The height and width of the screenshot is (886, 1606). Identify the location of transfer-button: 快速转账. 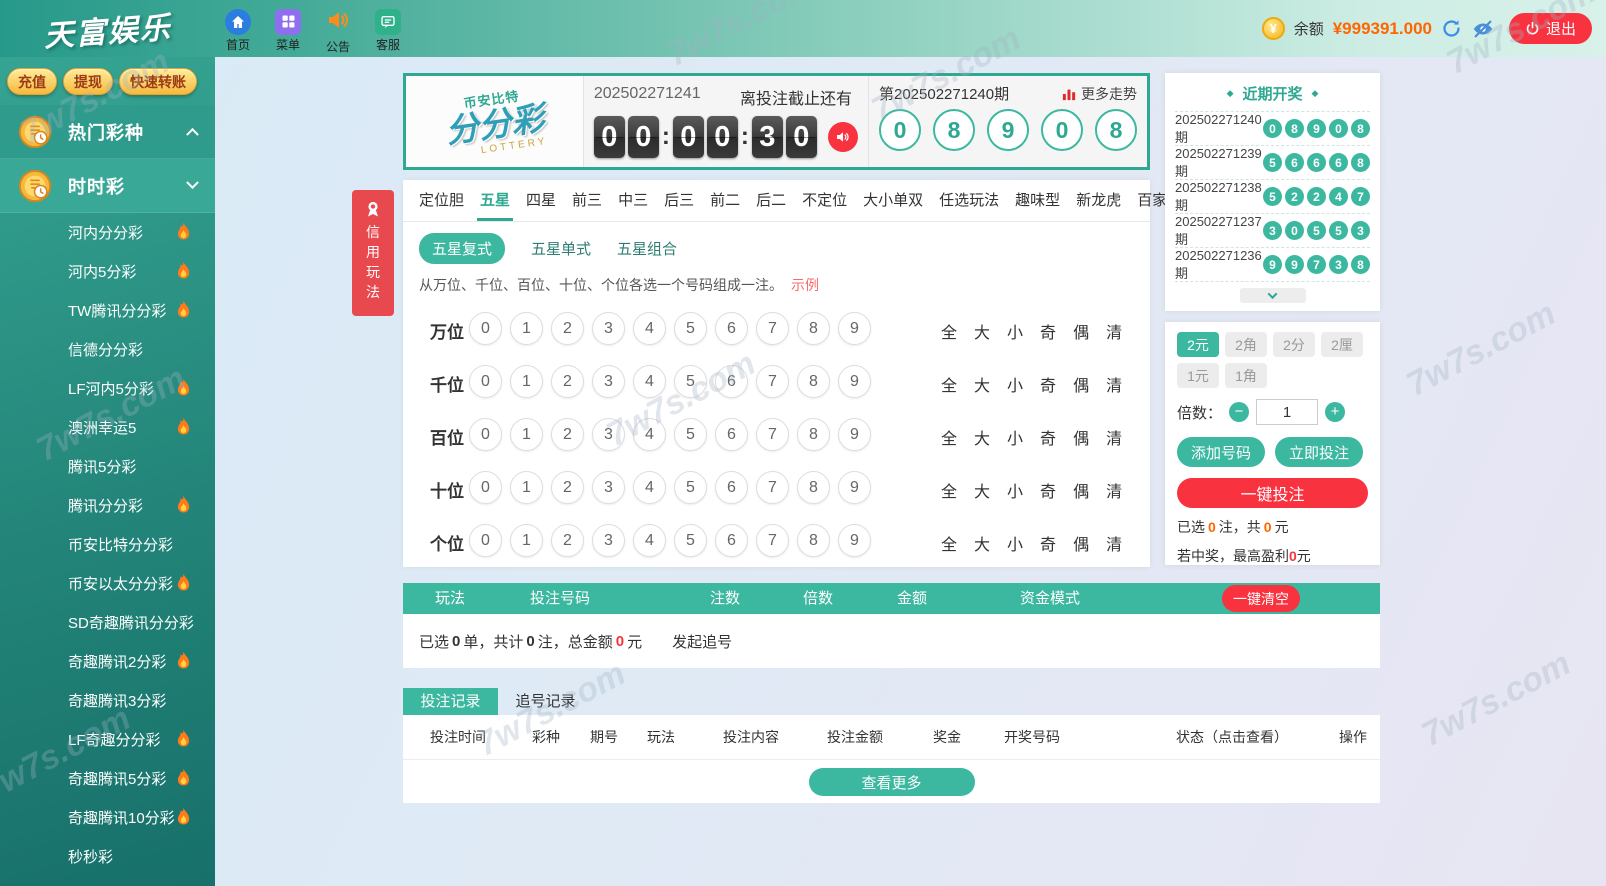
(158, 81).